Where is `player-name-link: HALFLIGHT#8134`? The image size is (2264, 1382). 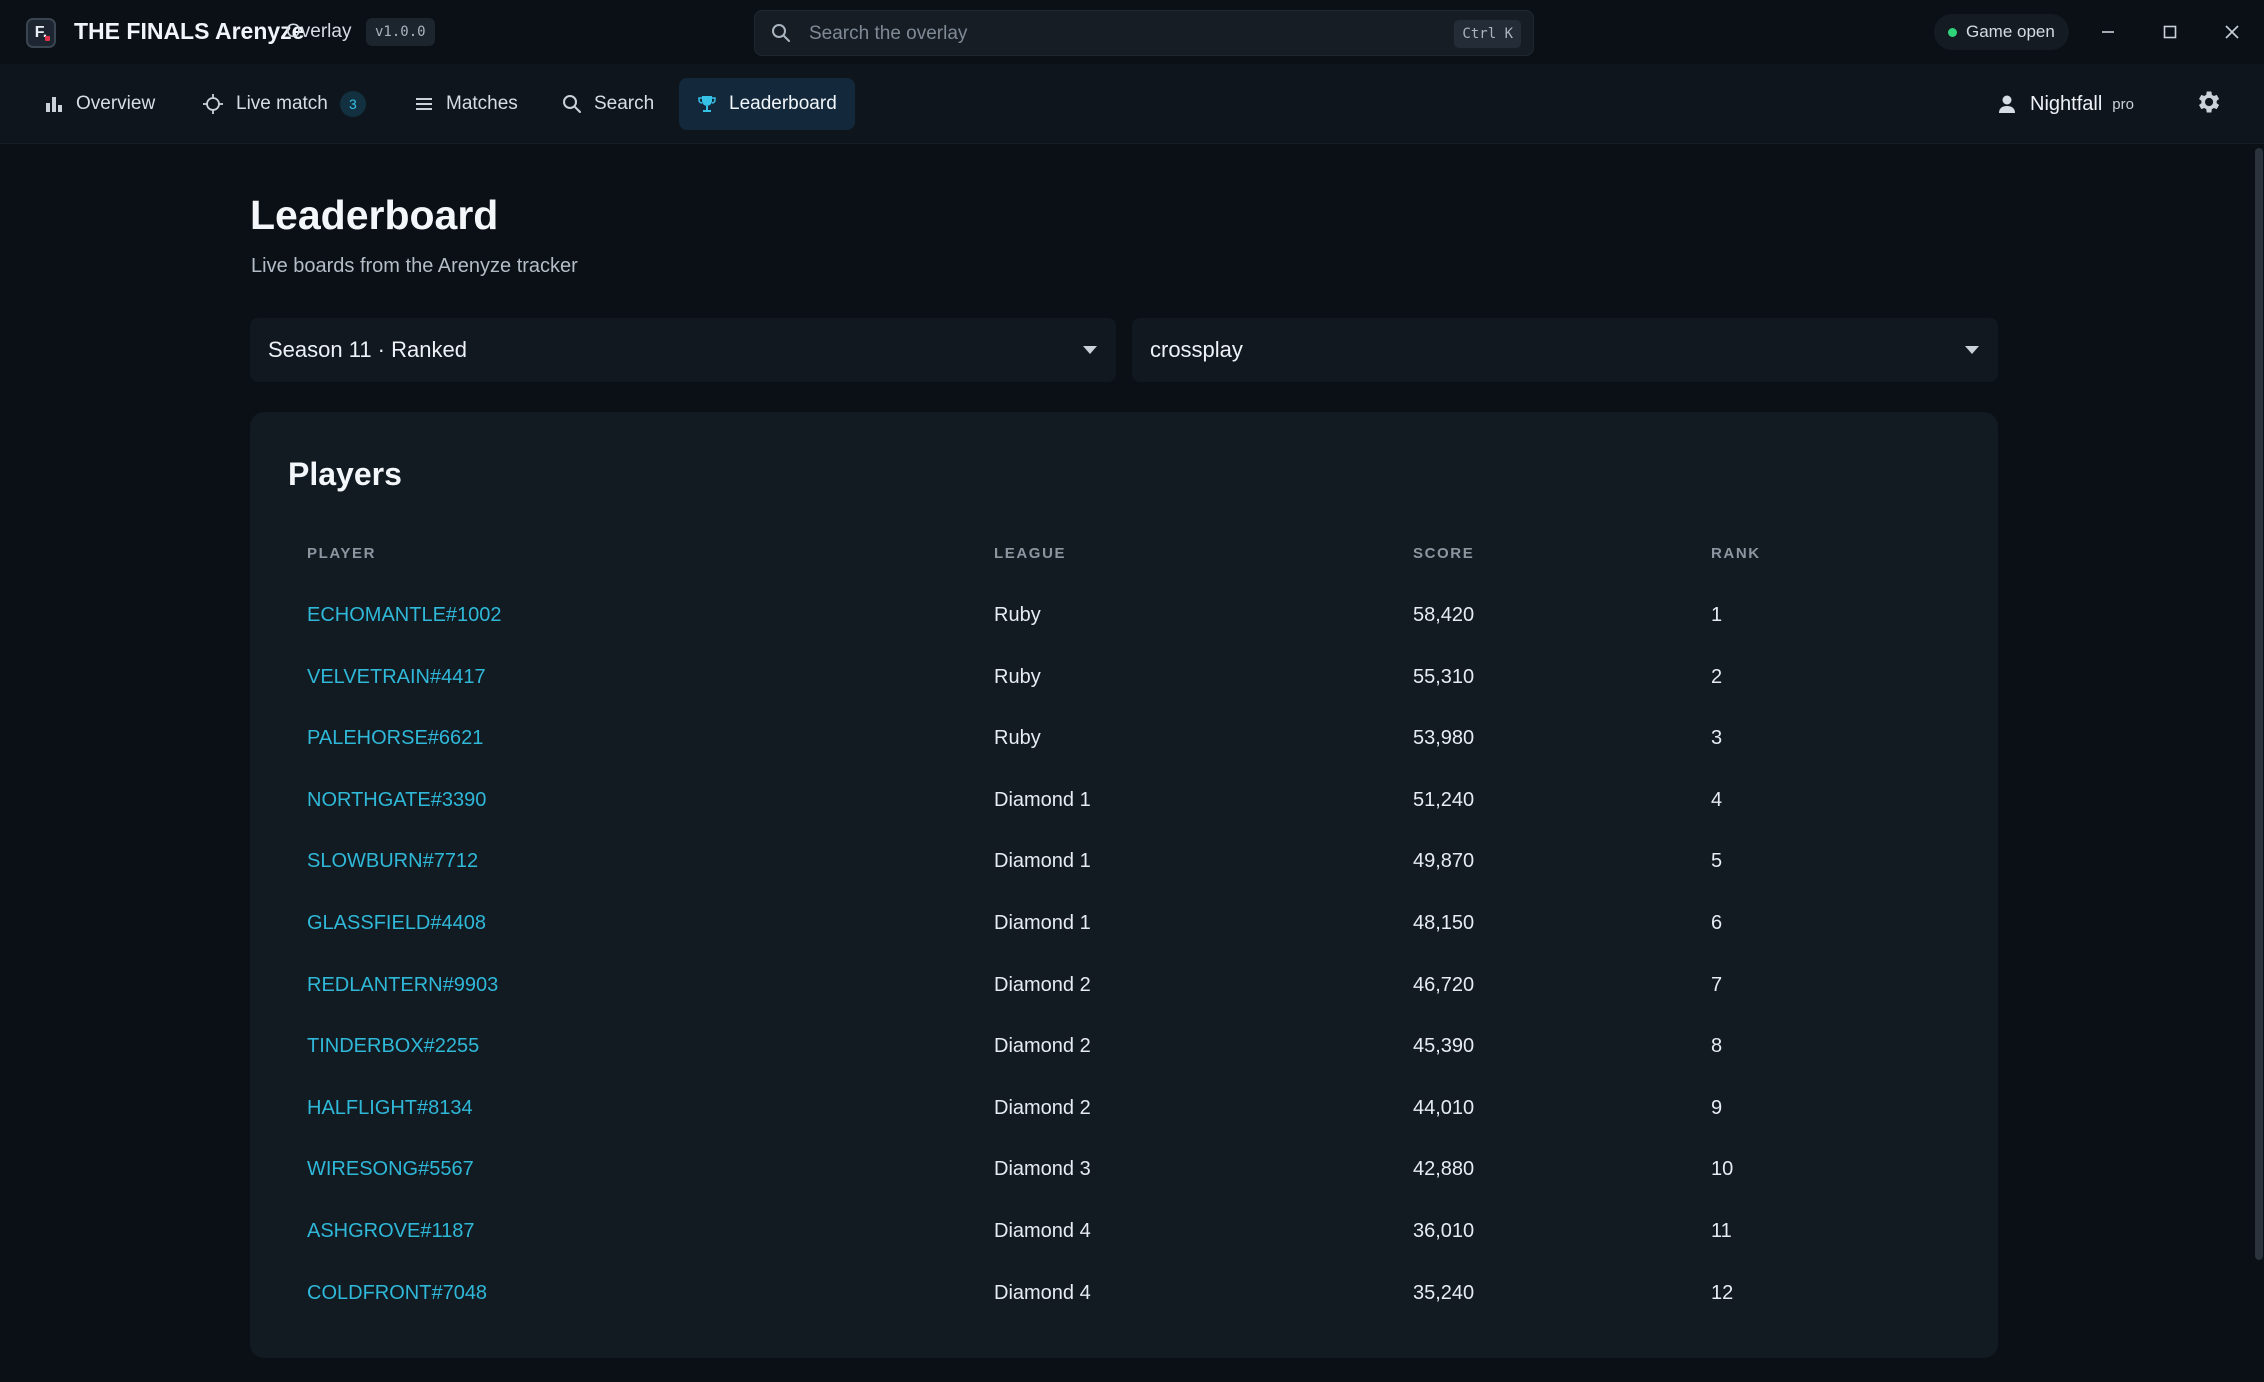 player-name-link: HALFLIGHT#8134 is located at coordinates (390, 1108).